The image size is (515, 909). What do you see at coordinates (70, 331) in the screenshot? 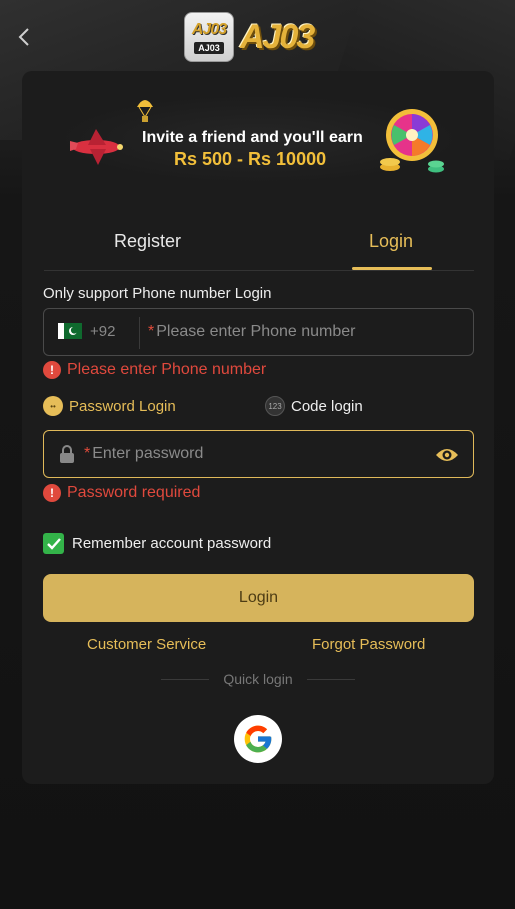
I see `pakistan-flag-icon` at bounding box center [70, 331].